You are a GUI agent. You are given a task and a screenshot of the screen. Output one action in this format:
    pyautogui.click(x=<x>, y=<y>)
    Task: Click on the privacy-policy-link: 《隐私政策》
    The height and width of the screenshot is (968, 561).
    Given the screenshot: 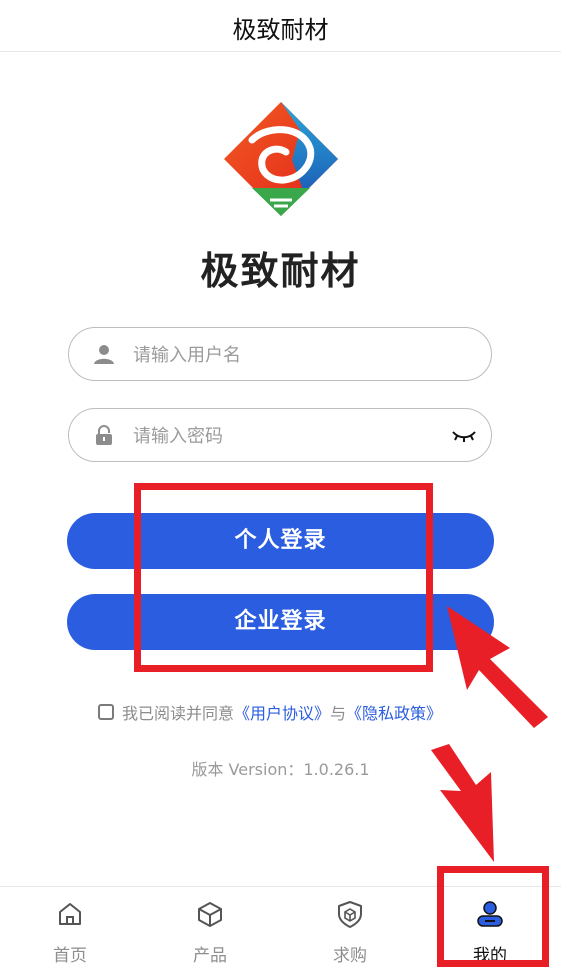 What is the action you would take?
    pyautogui.click(x=394, y=713)
    